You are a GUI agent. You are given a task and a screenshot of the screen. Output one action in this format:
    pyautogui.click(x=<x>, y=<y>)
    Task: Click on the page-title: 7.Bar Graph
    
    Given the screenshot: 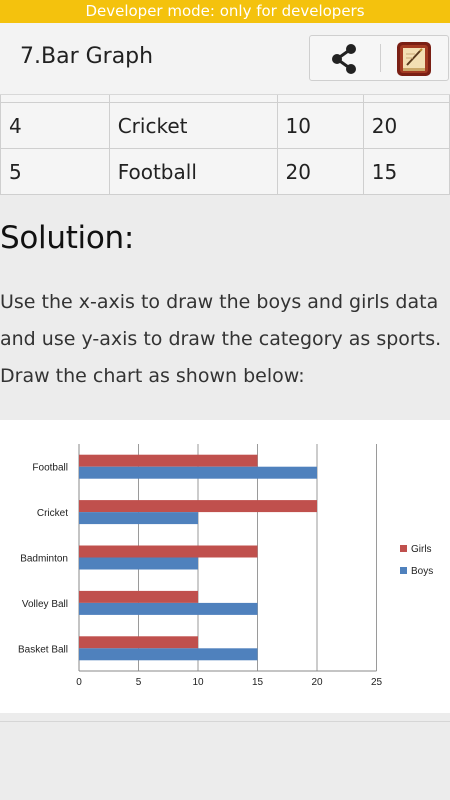 What is the action you would take?
    pyautogui.click(x=87, y=56)
    